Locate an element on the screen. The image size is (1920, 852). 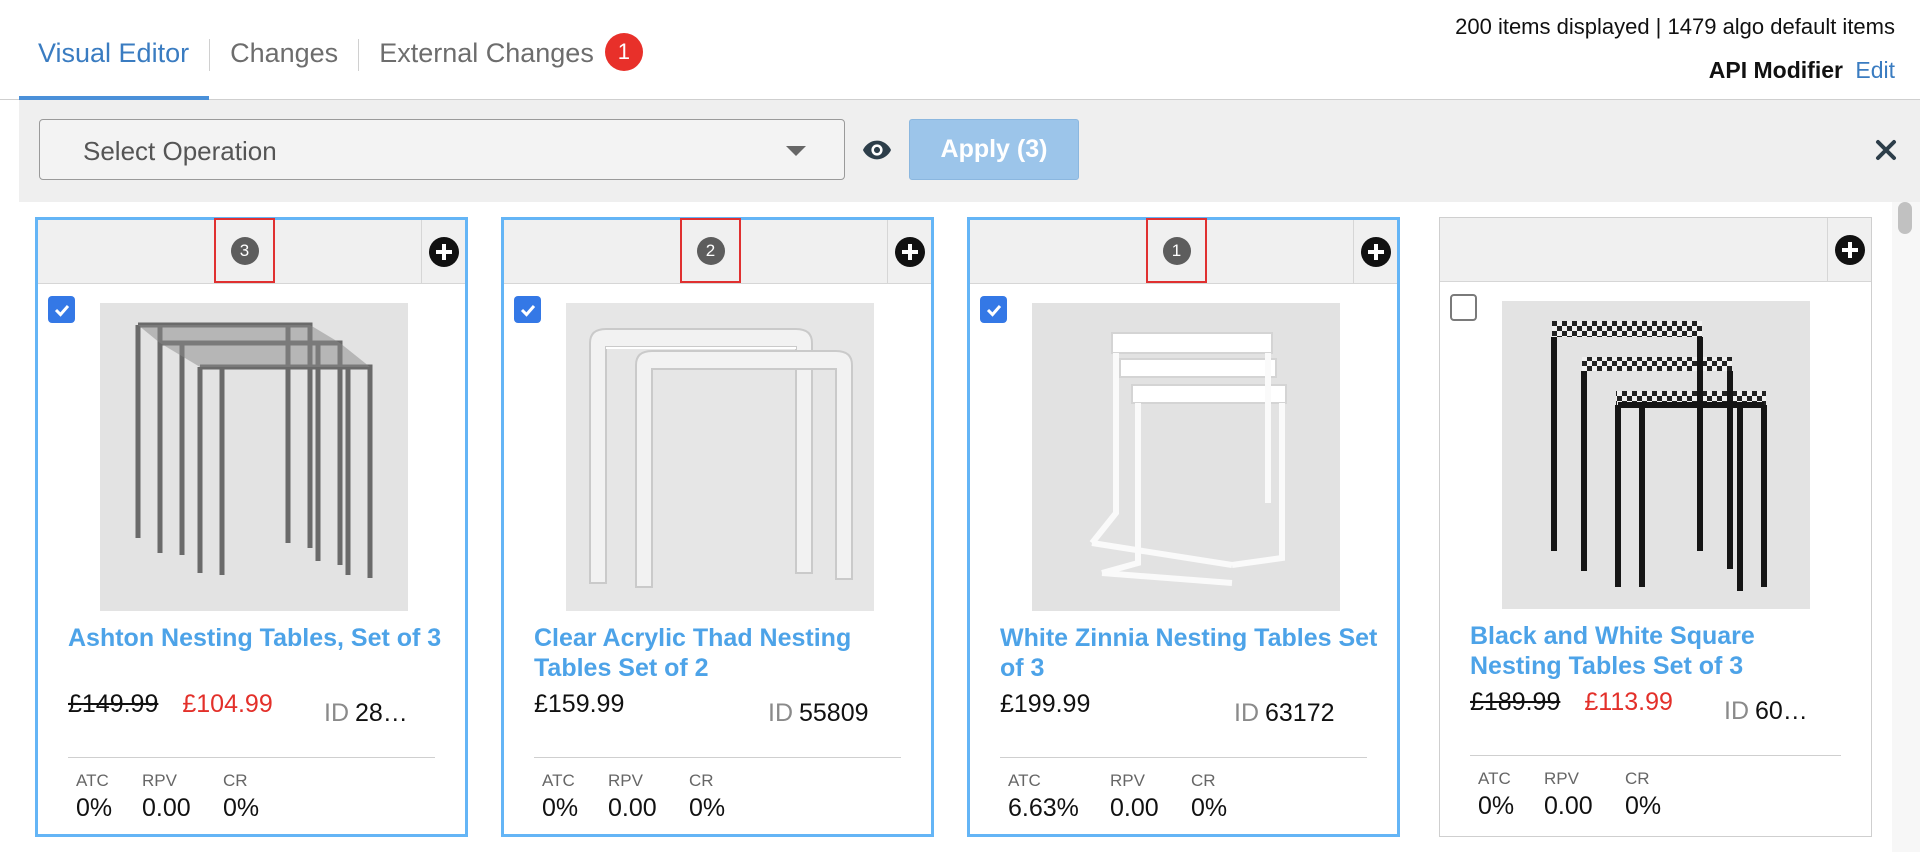
price: £159.99 is located at coordinates (579, 704).